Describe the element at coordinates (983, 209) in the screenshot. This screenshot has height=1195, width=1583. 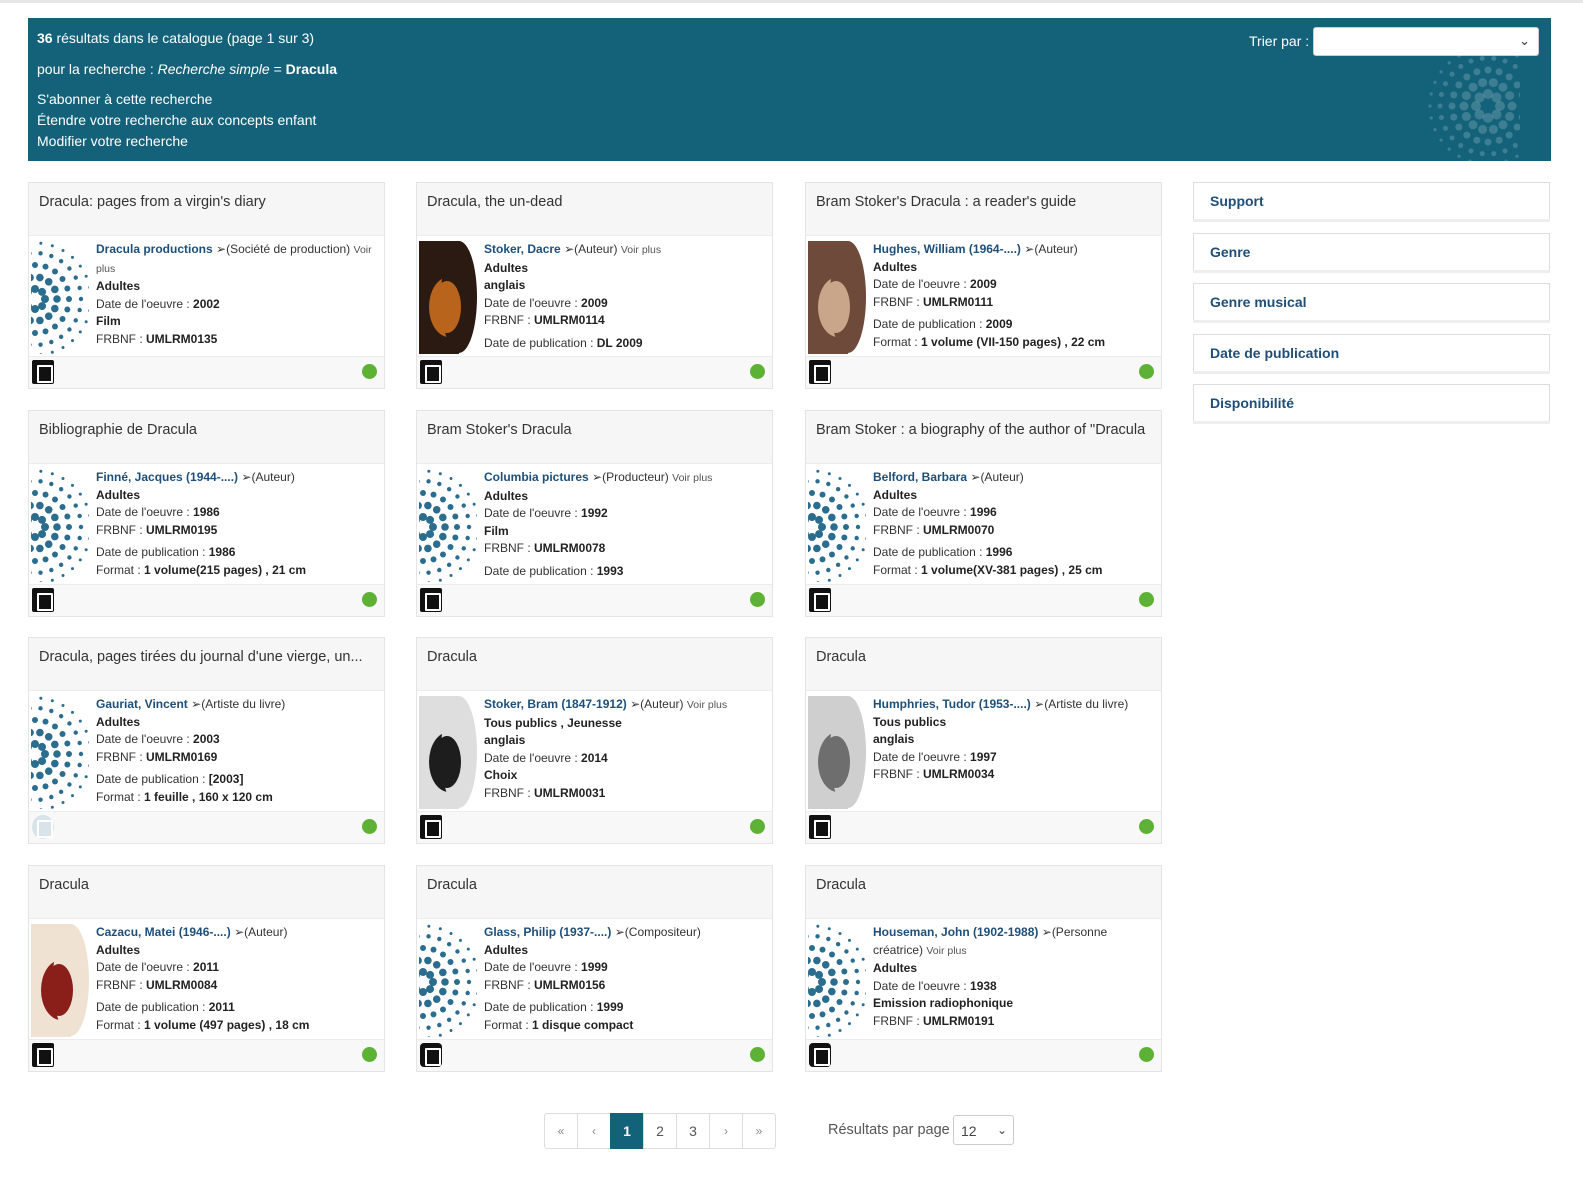
I see `result-title: Bram Stoker's Dracula : a reader's guide` at that location.